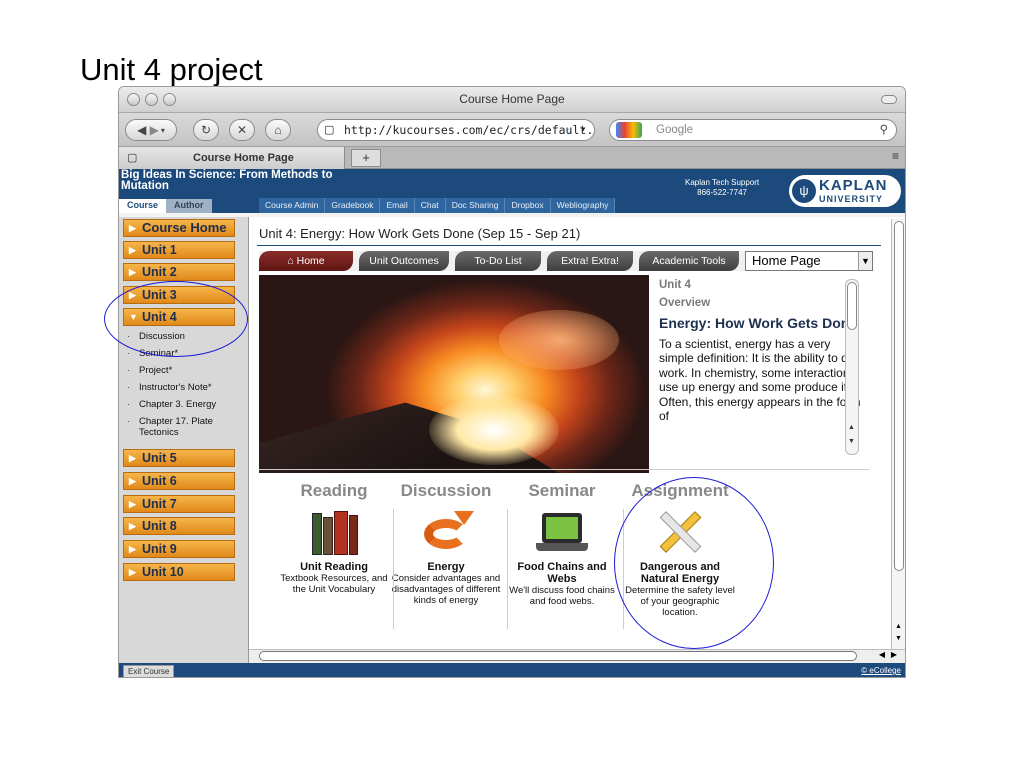 The height and width of the screenshot is (768, 1024). I want to click on tab-home: ⌂ Home, so click(306, 261).